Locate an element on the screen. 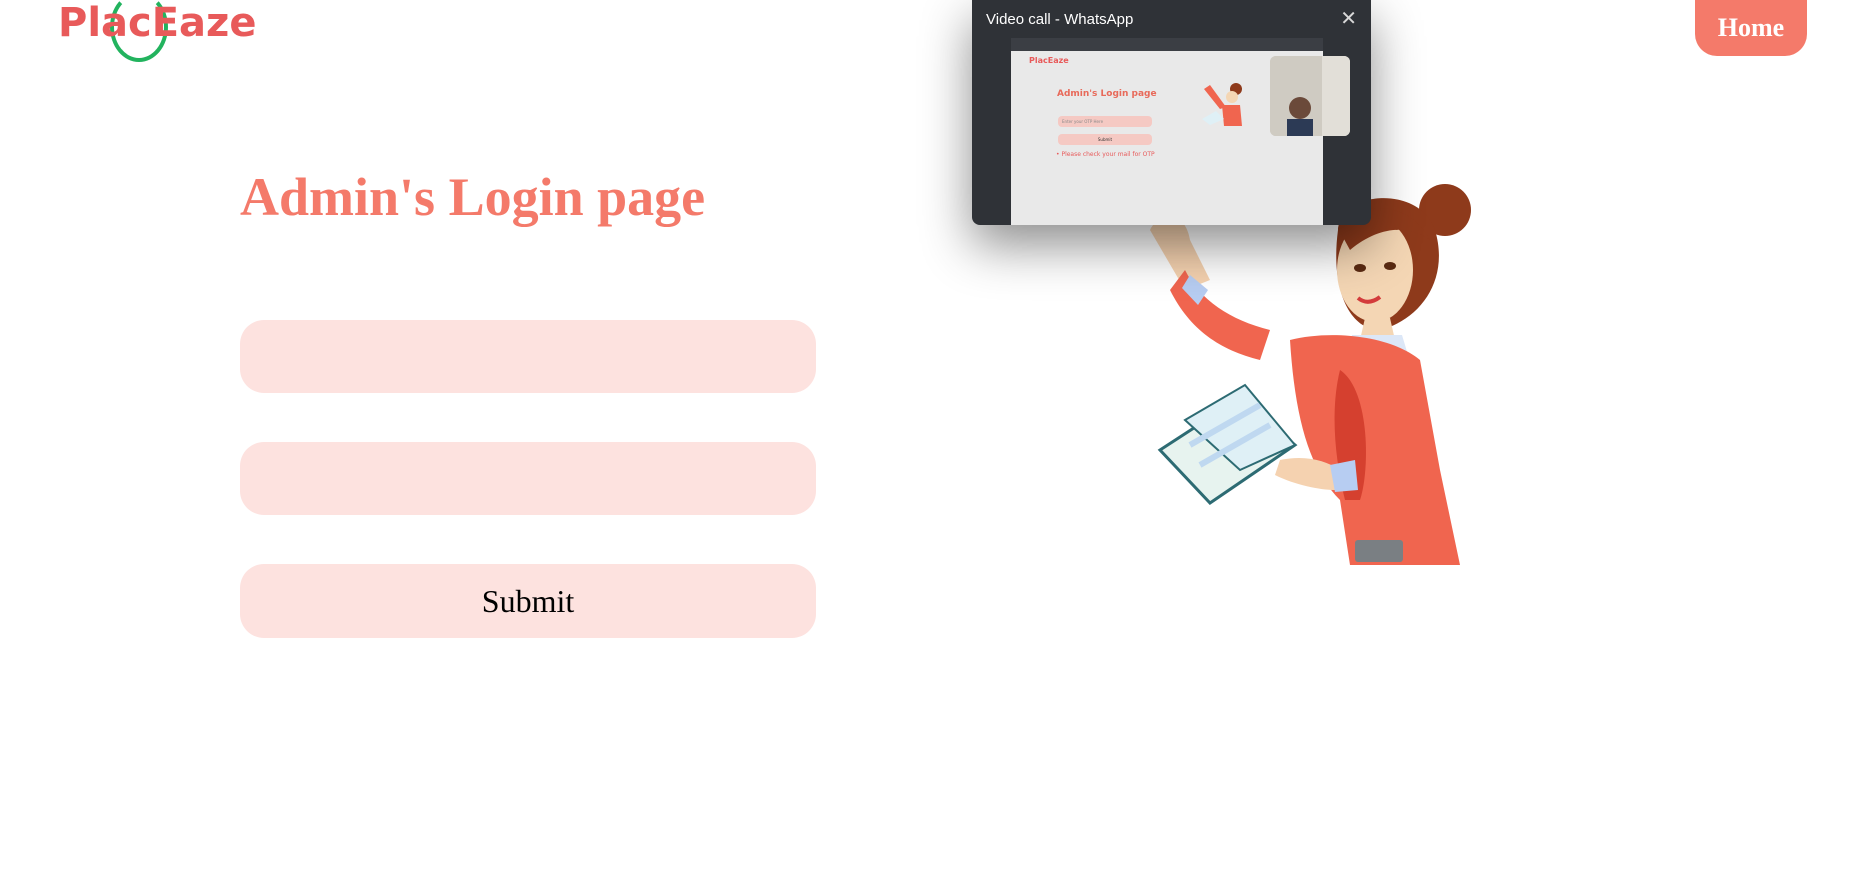 This screenshot has height=870, width=1850. window-title: Video call - WhatsApp is located at coordinates (1060, 19).